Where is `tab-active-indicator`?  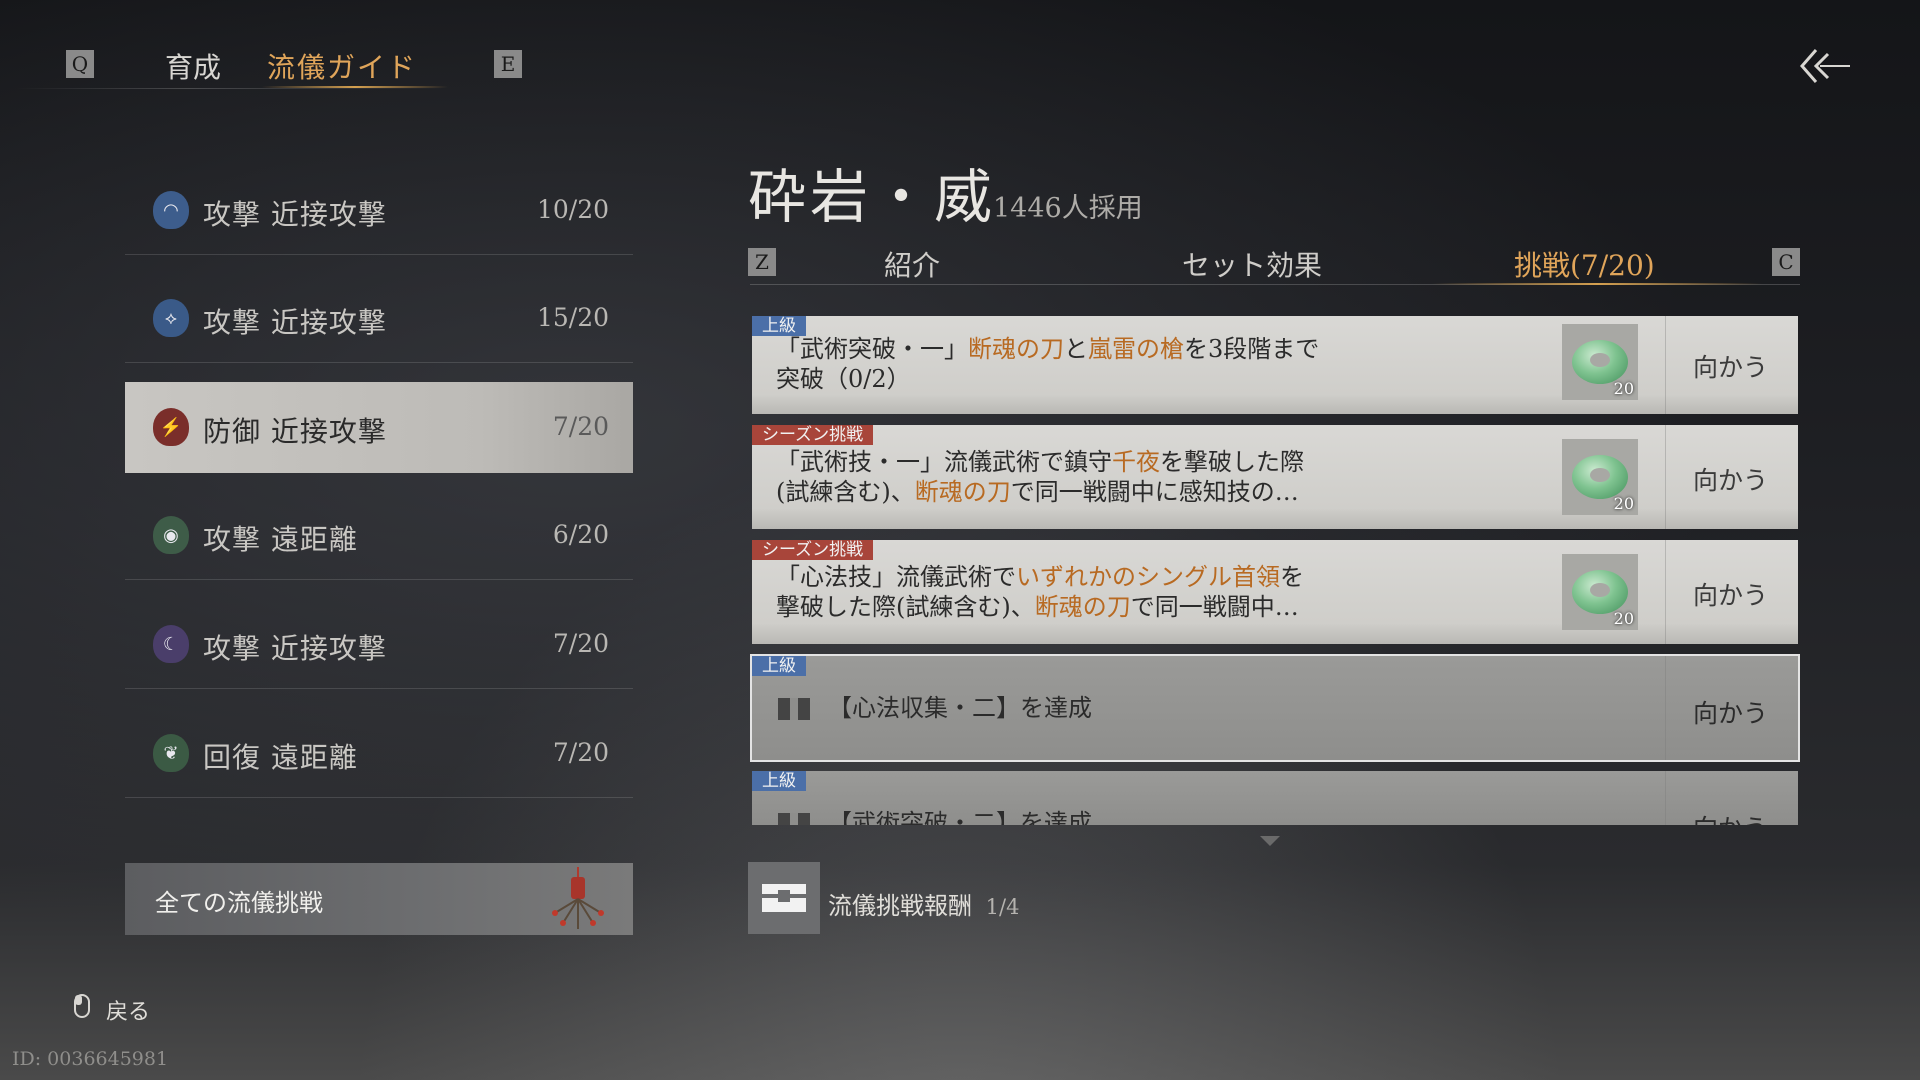
tab-active-indicator is located at coordinates (1597, 284).